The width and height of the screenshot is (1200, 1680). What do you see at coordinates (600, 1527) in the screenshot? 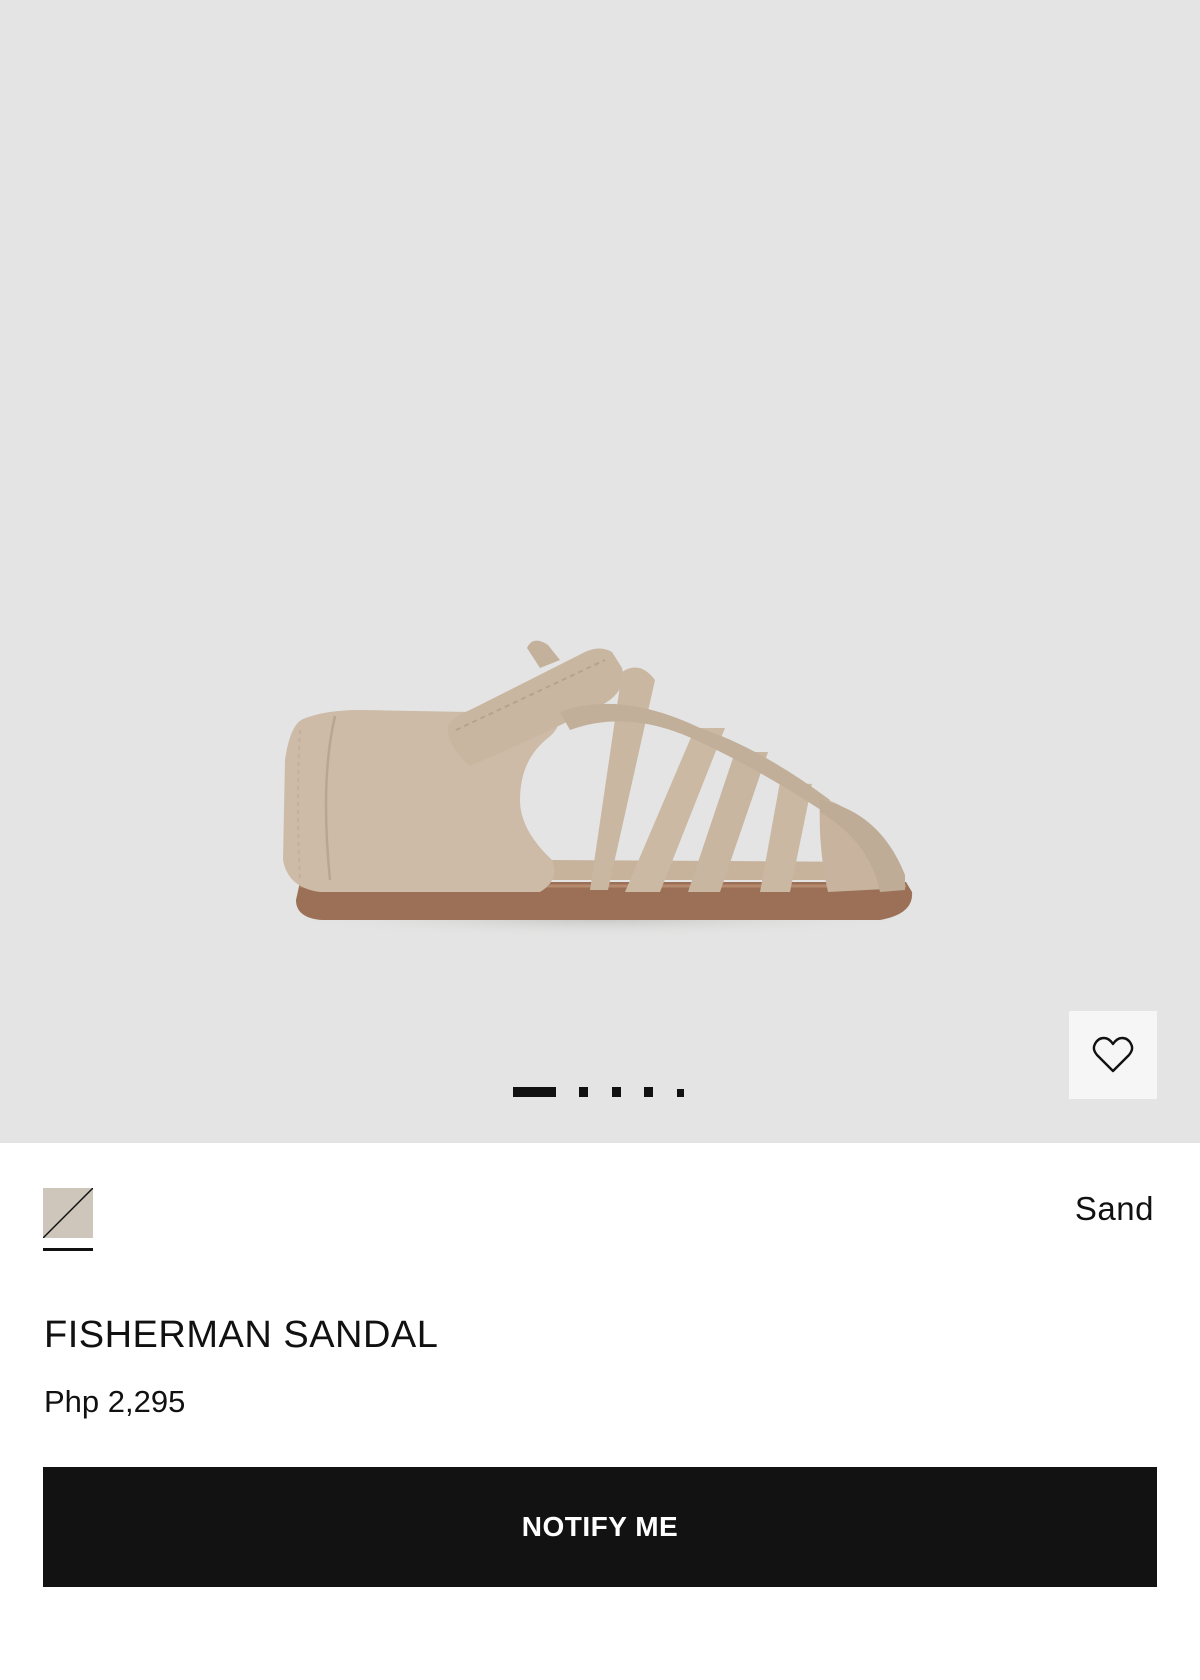
I see `notify-me-button: NOTIFY ME` at bounding box center [600, 1527].